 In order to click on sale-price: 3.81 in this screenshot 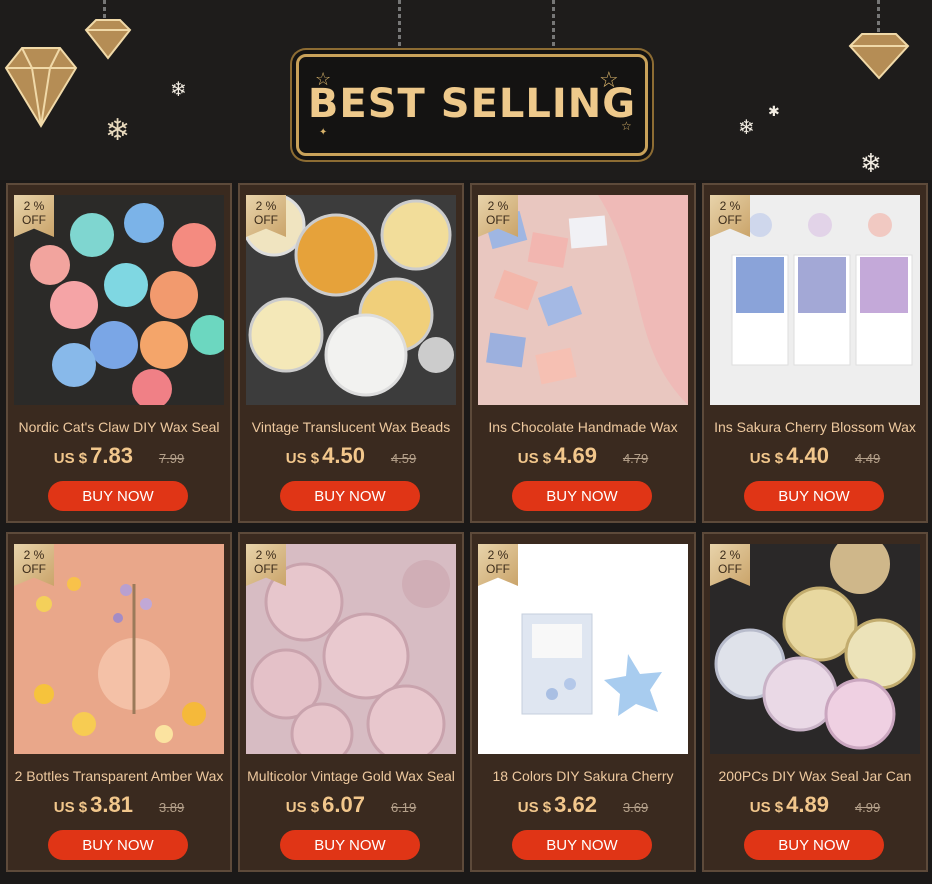, I will do `click(111, 804)`.